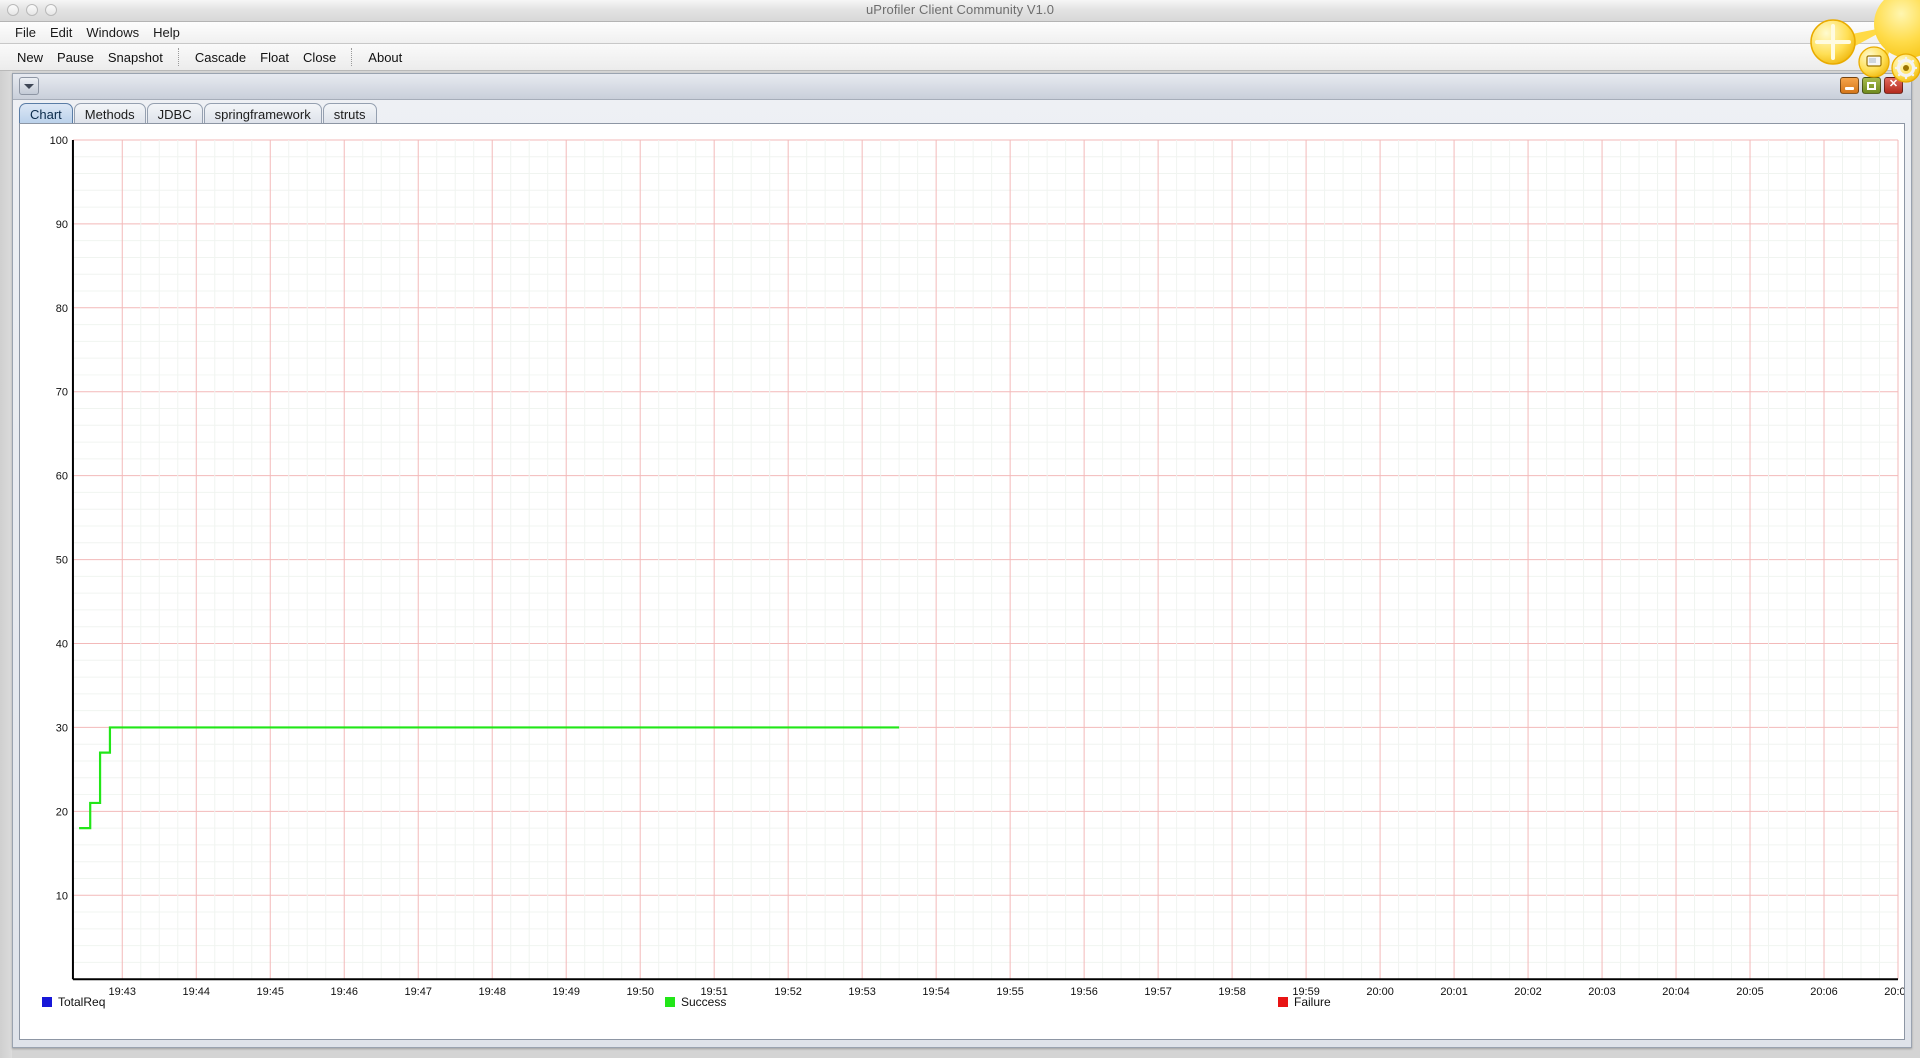 This screenshot has height=1058, width=1920. I want to click on chevron-down-icon, so click(29, 86).